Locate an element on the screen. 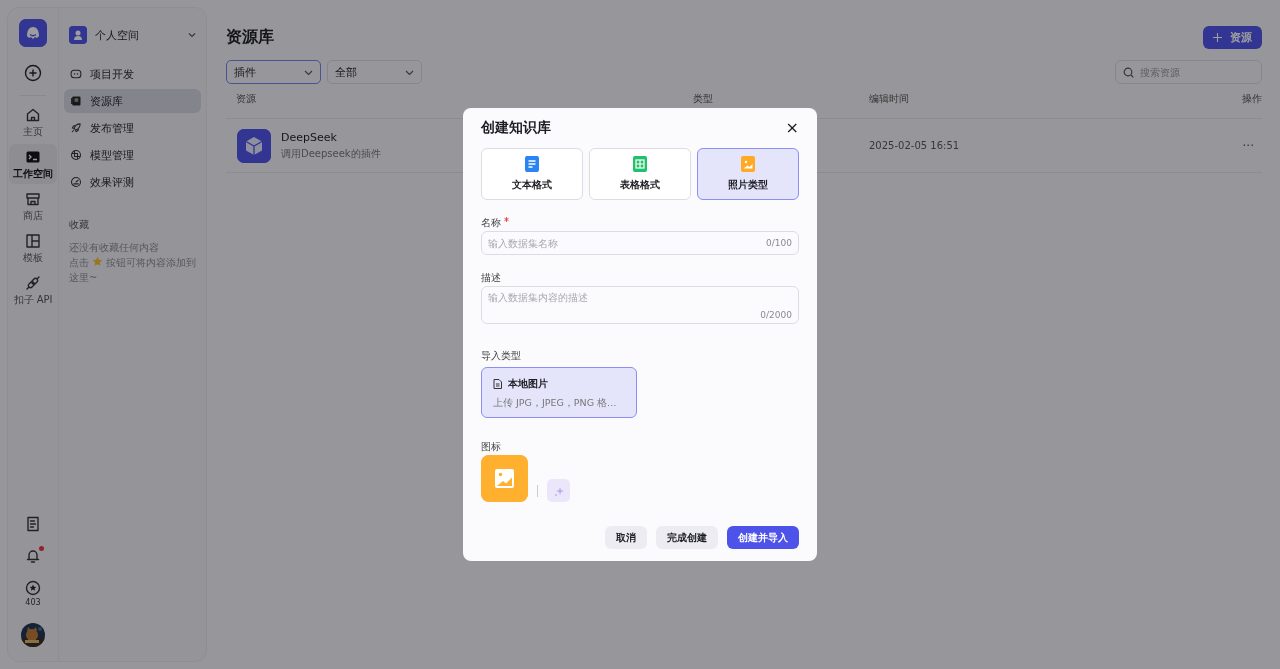  field-label: 图标 is located at coordinates (491, 446).